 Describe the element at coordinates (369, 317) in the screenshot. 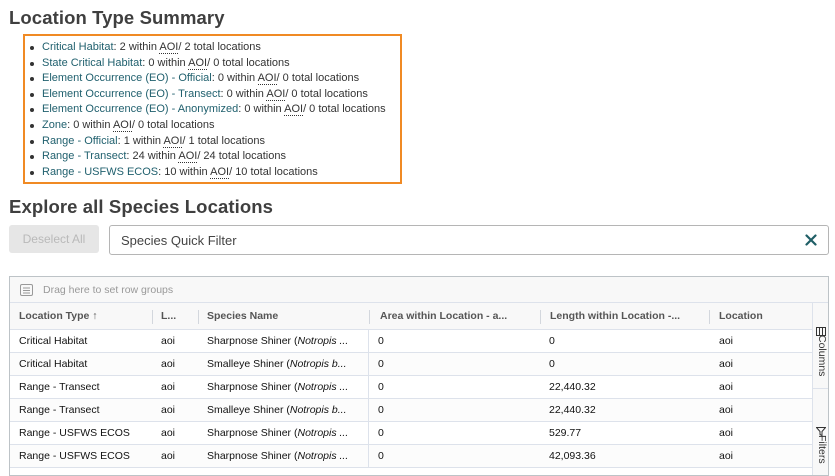

I see `column-separator` at that location.